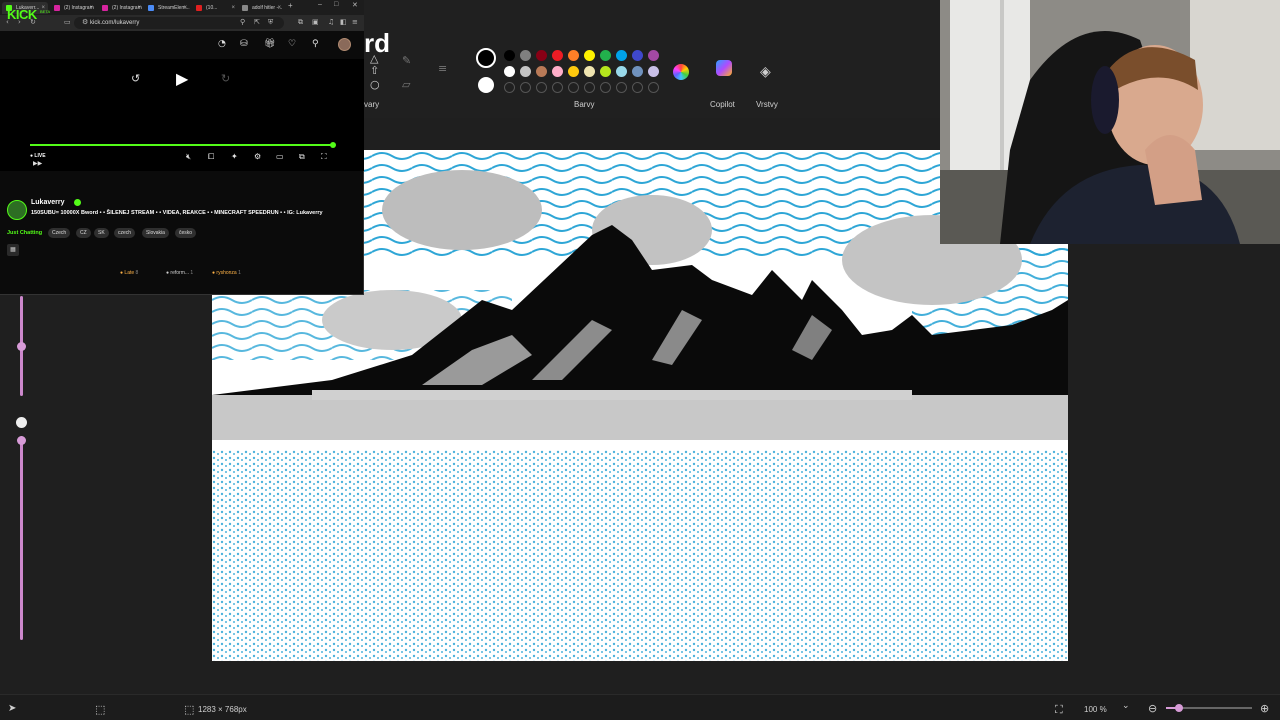  What do you see at coordinates (486, 85) in the screenshot?
I see `secondary-color-swatch` at bounding box center [486, 85].